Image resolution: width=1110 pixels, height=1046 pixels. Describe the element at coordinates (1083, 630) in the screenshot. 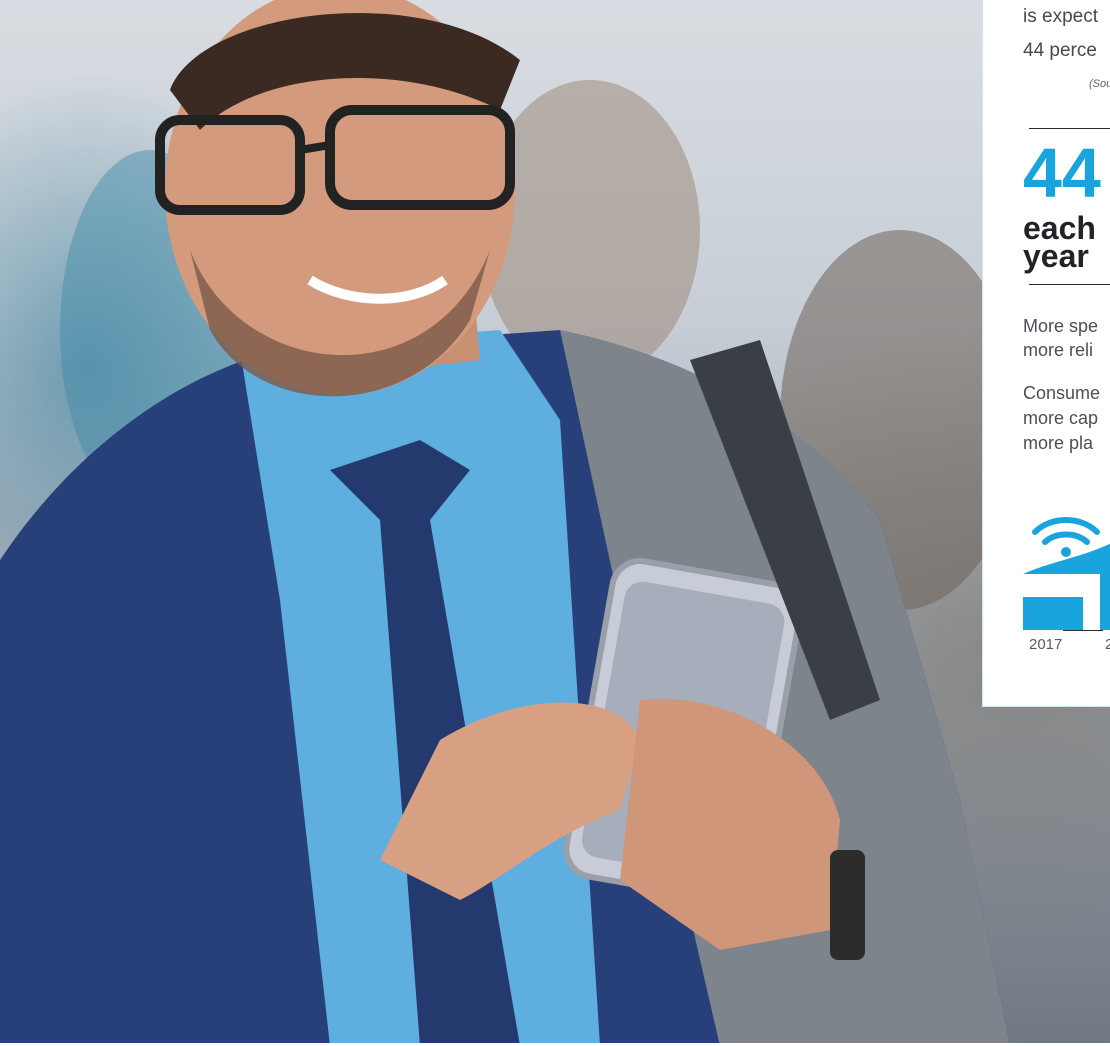

I see `bar-baseline` at that location.